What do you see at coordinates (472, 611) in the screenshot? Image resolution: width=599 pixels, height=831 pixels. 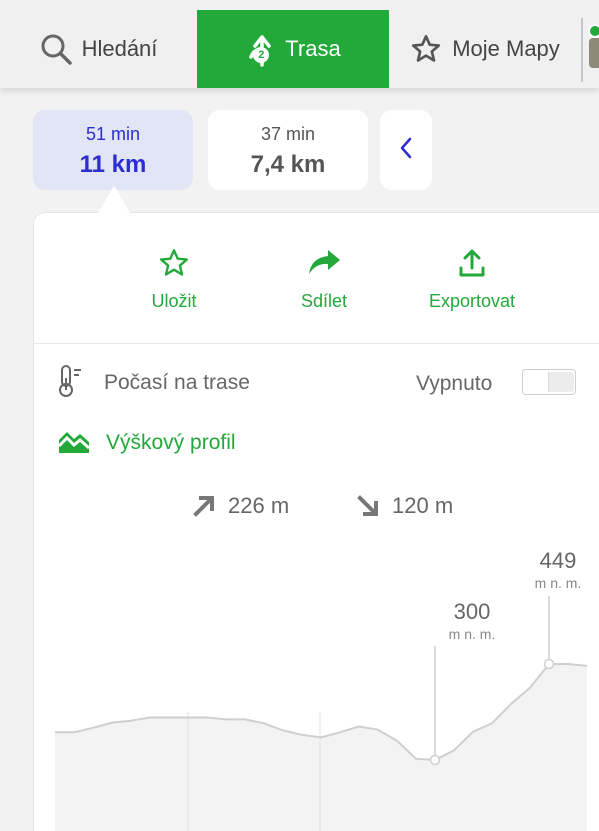 I see `min-elevation-value: 300` at bounding box center [472, 611].